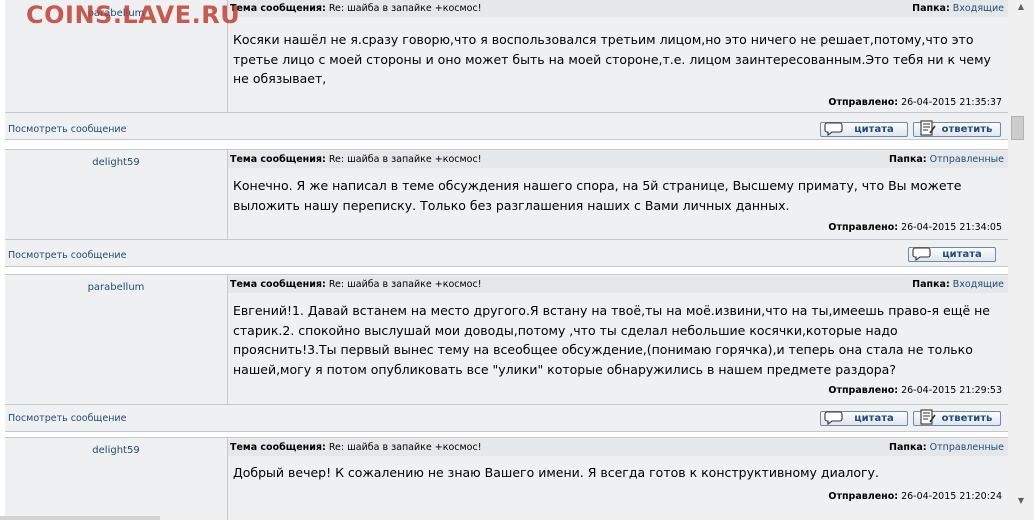 This screenshot has width=1034, height=520. I want to click on scrollbar-thumb, so click(1017, 128).